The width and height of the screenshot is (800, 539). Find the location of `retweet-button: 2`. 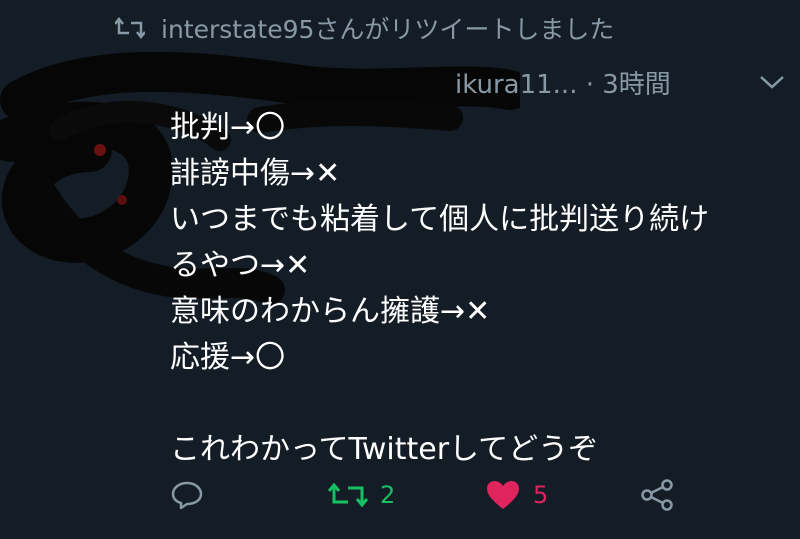

retweet-button: 2 is located at coordinates (361, 495).